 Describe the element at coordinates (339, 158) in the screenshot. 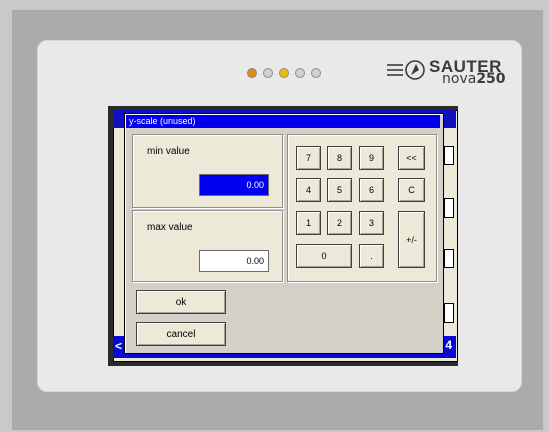

I see `key-8: 8` at that location.